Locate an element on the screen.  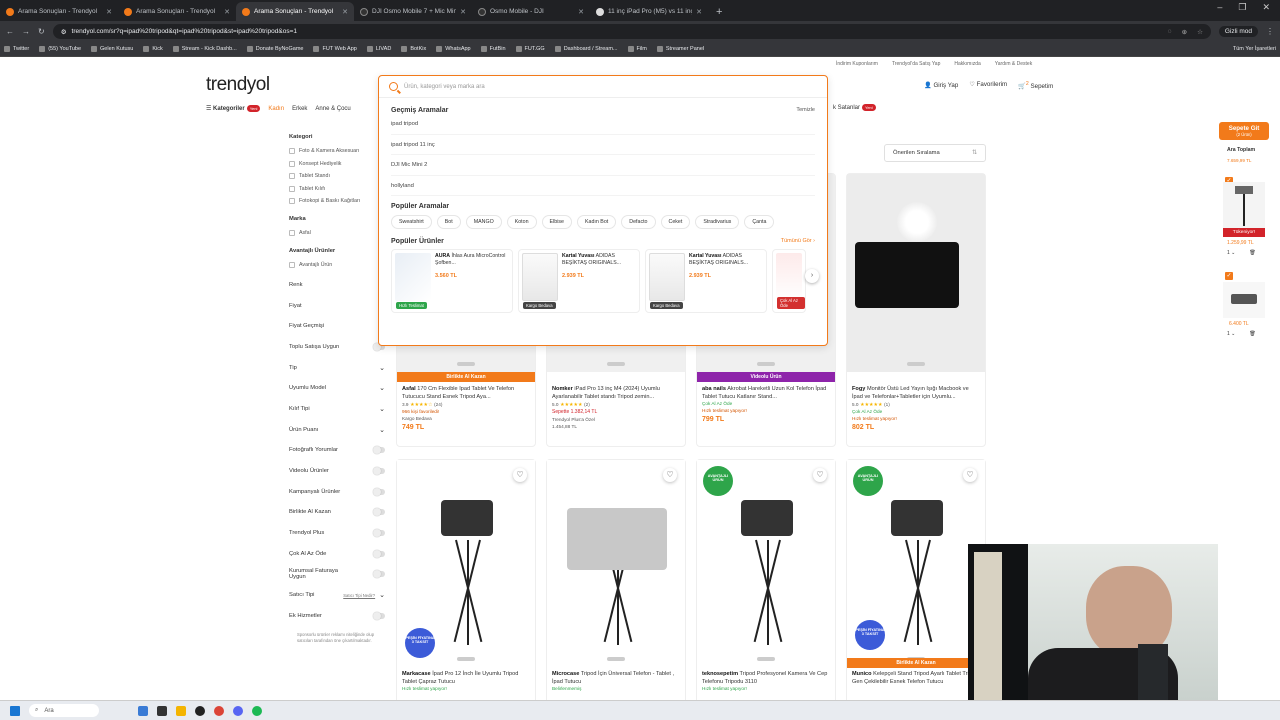
bookmark-item: WhatsApp is located at coordinates (453, 49).